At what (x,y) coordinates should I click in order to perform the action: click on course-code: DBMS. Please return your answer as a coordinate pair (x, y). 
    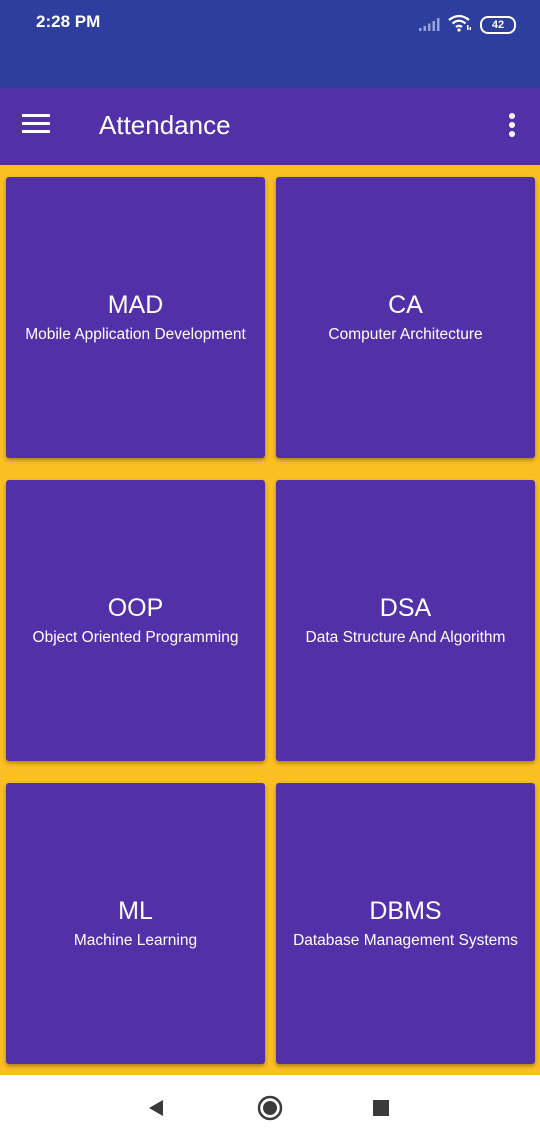
    Looking at the image, I should click on (405, 911).